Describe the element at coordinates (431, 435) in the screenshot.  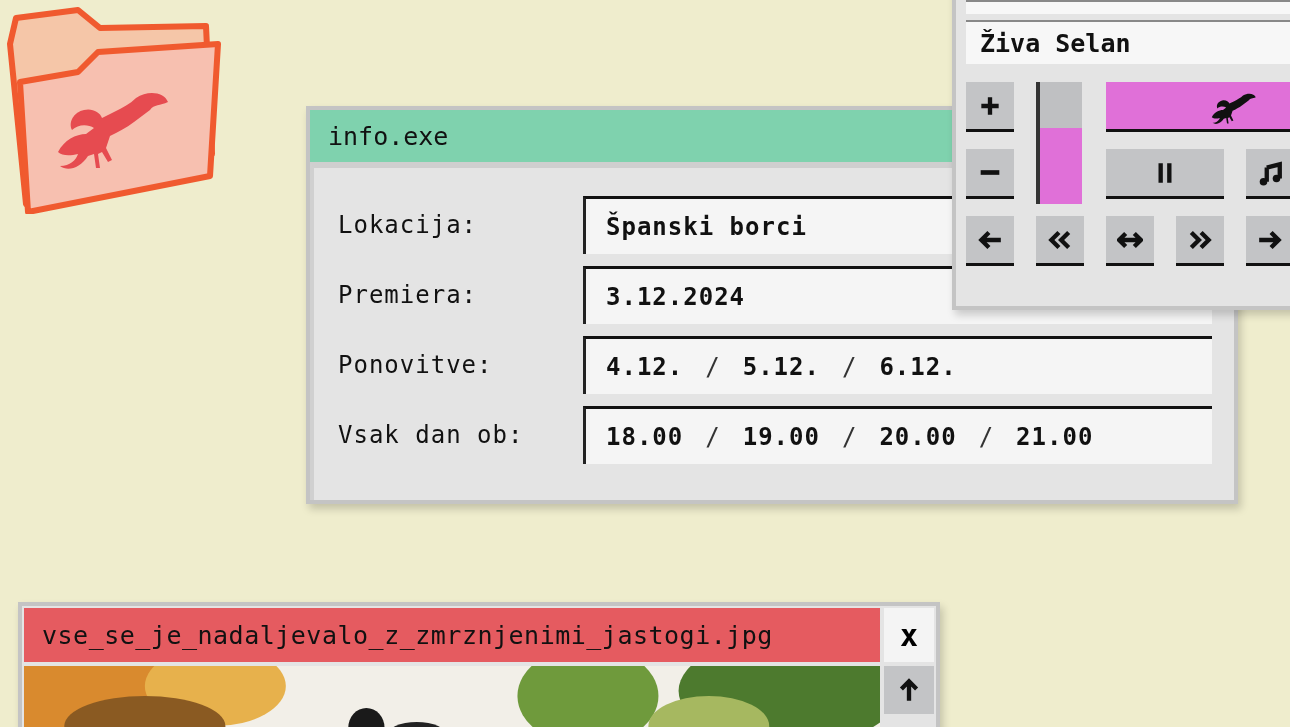
I see `field-label: Vsak dan ob:` at that location.